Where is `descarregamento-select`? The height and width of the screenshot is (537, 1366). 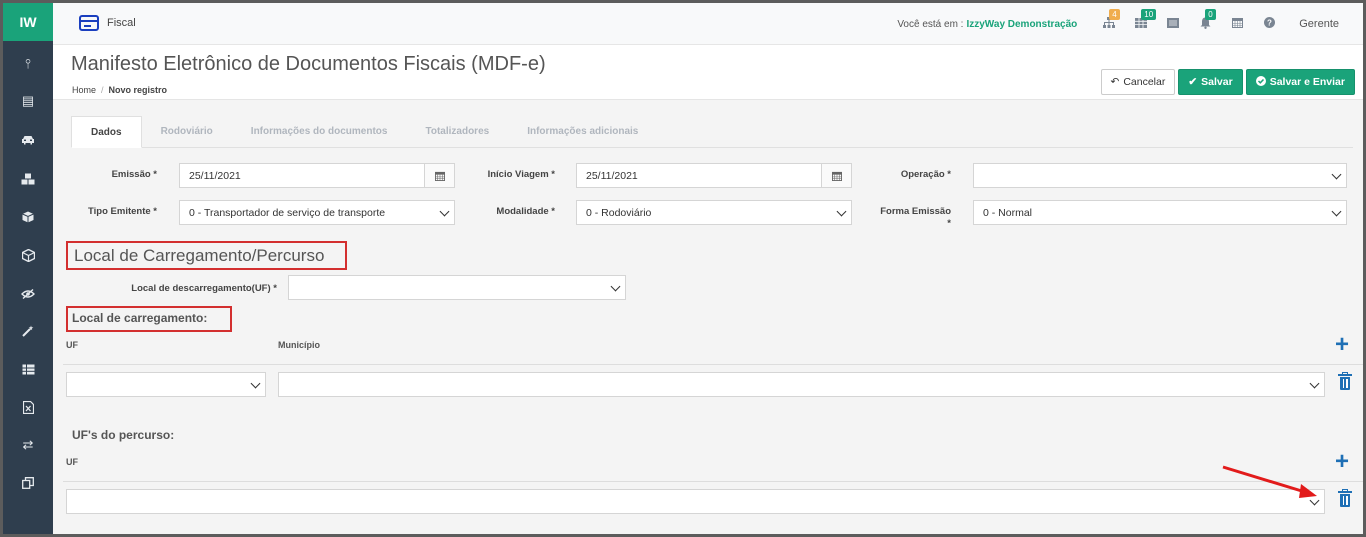
descarregamento-select is located at coordinates (457, 287).